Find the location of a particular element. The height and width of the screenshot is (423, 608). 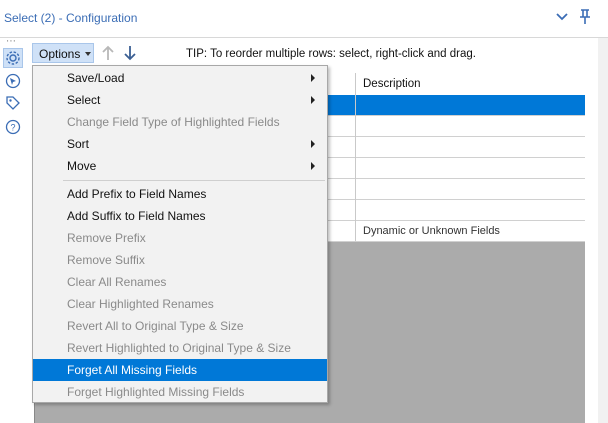

cursor-icon is located at coordinates (13, 81).